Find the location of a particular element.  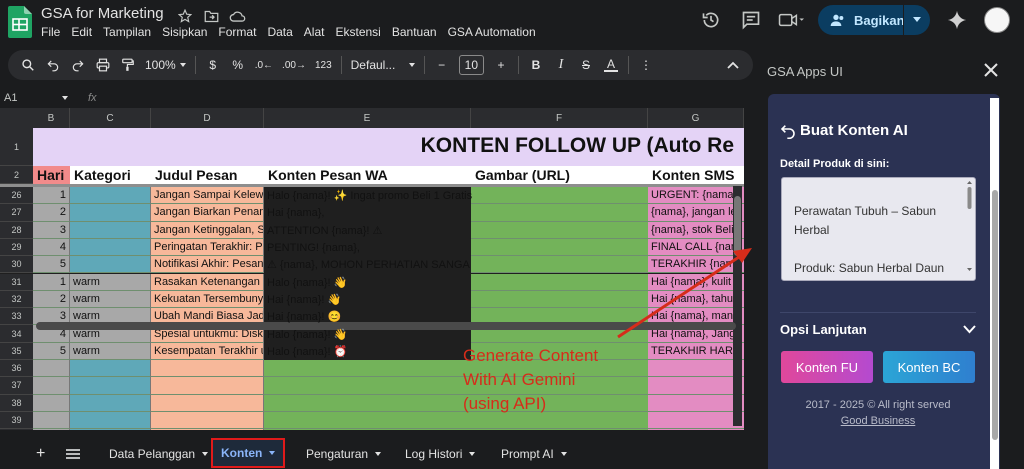

add-sheet-icon: + is located at coordinates (40, 454).